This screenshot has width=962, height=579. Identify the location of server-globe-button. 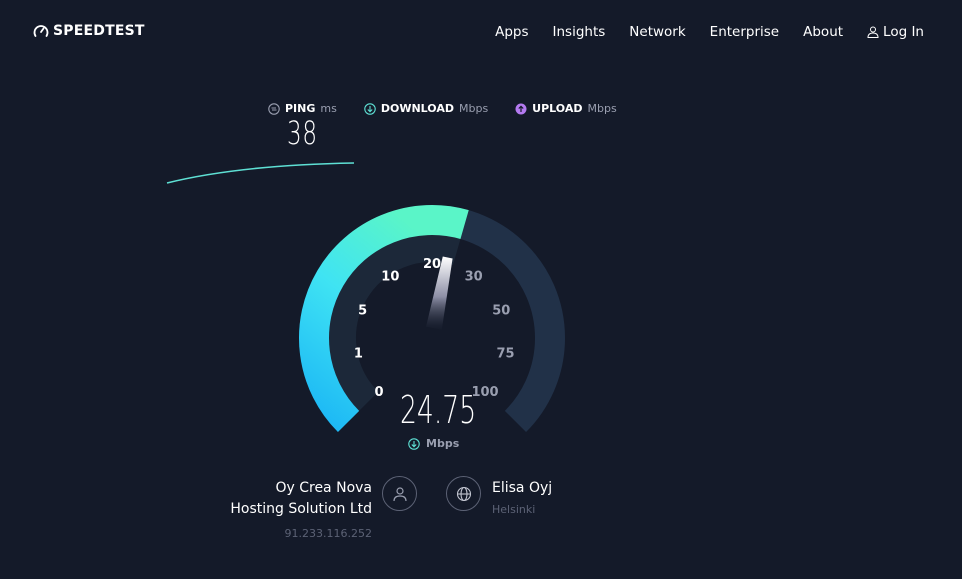
(463, 493).